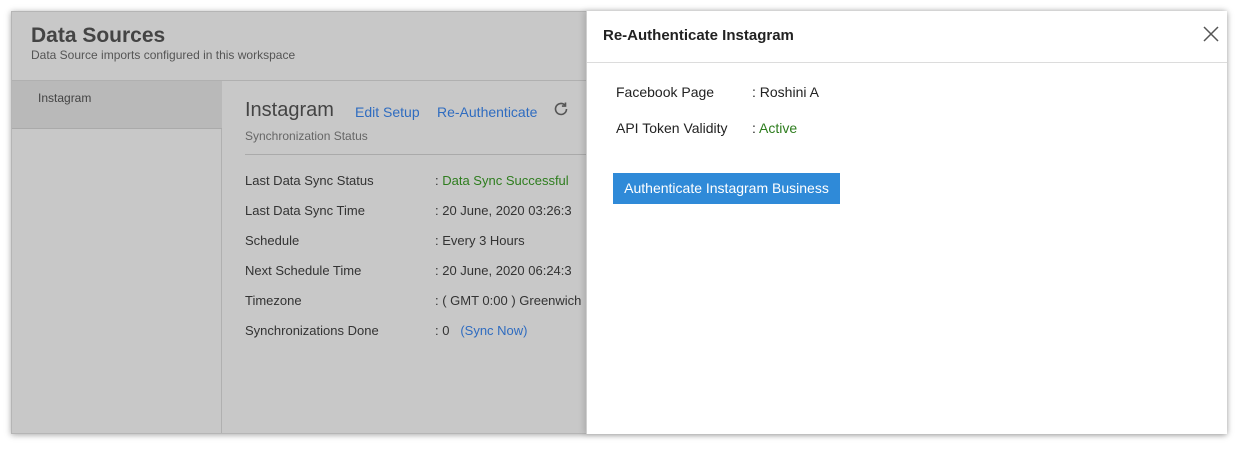 This screenshot has width=1249, height=455. Describe the element at coordinates (778, 128) in the screenshot. I see `token-status: Active` at that location.